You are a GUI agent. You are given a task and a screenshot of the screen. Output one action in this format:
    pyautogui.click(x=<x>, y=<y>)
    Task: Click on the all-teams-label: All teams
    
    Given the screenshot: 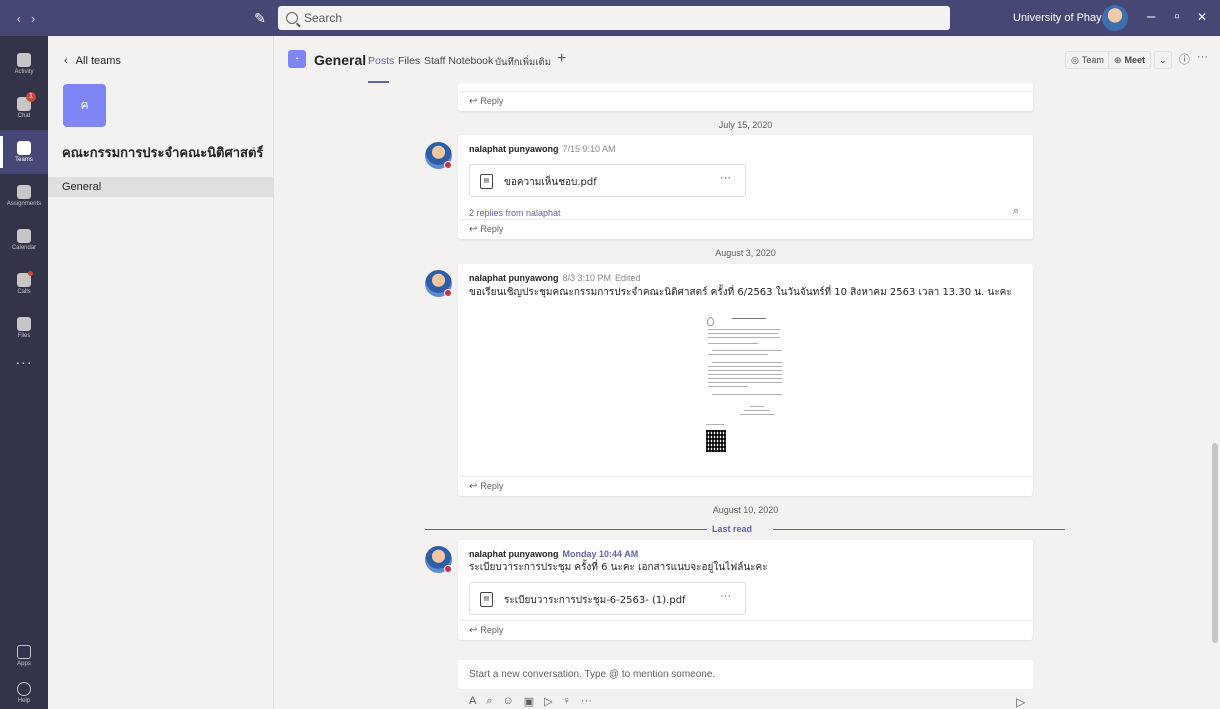 What is the action you would take?
    pyautogui.click(x=98, y=61)
    